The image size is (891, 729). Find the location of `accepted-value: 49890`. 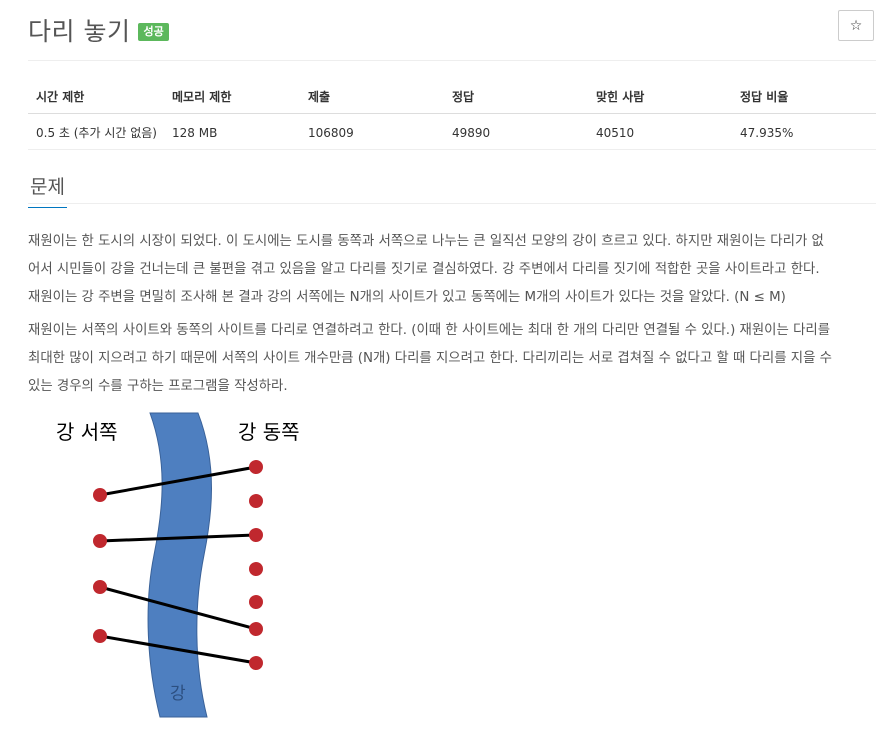

accepted-value: 49890 is located at coordinates (516, 131).